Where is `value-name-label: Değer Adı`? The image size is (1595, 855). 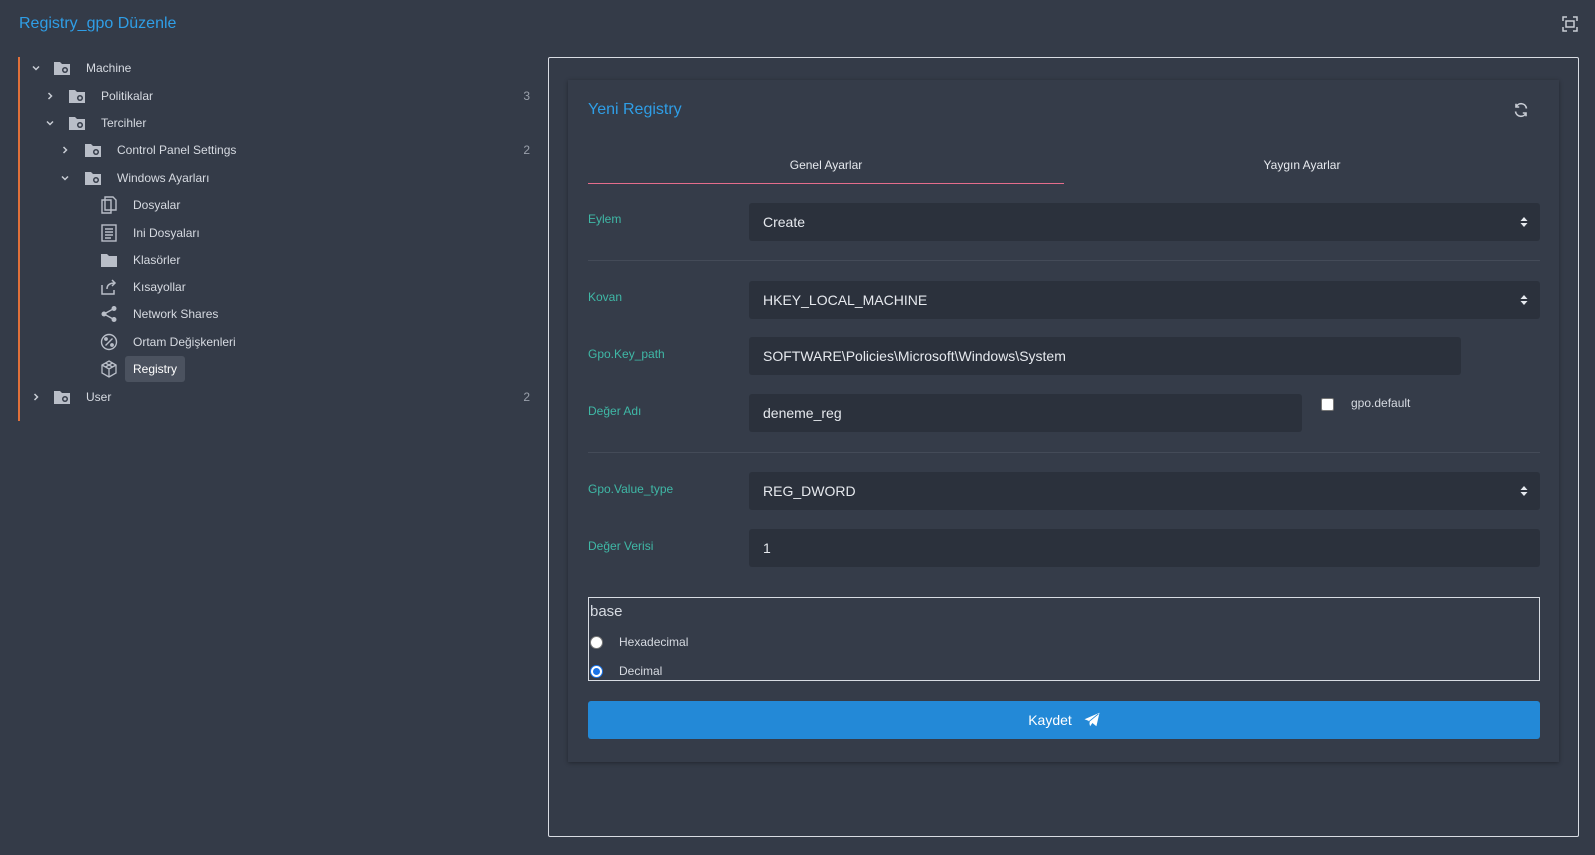
value-name-label: Değer Adı is located at coordinates (615, 411).